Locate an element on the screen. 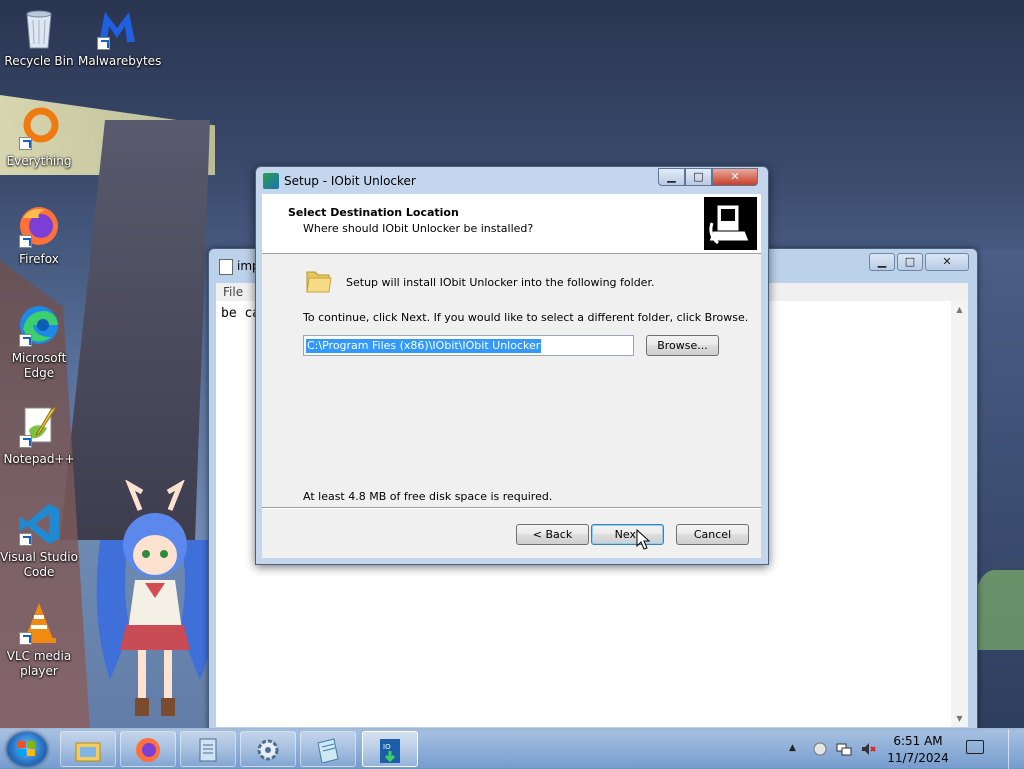  mouse-cursor-icon is located at coordinates (643, 539).